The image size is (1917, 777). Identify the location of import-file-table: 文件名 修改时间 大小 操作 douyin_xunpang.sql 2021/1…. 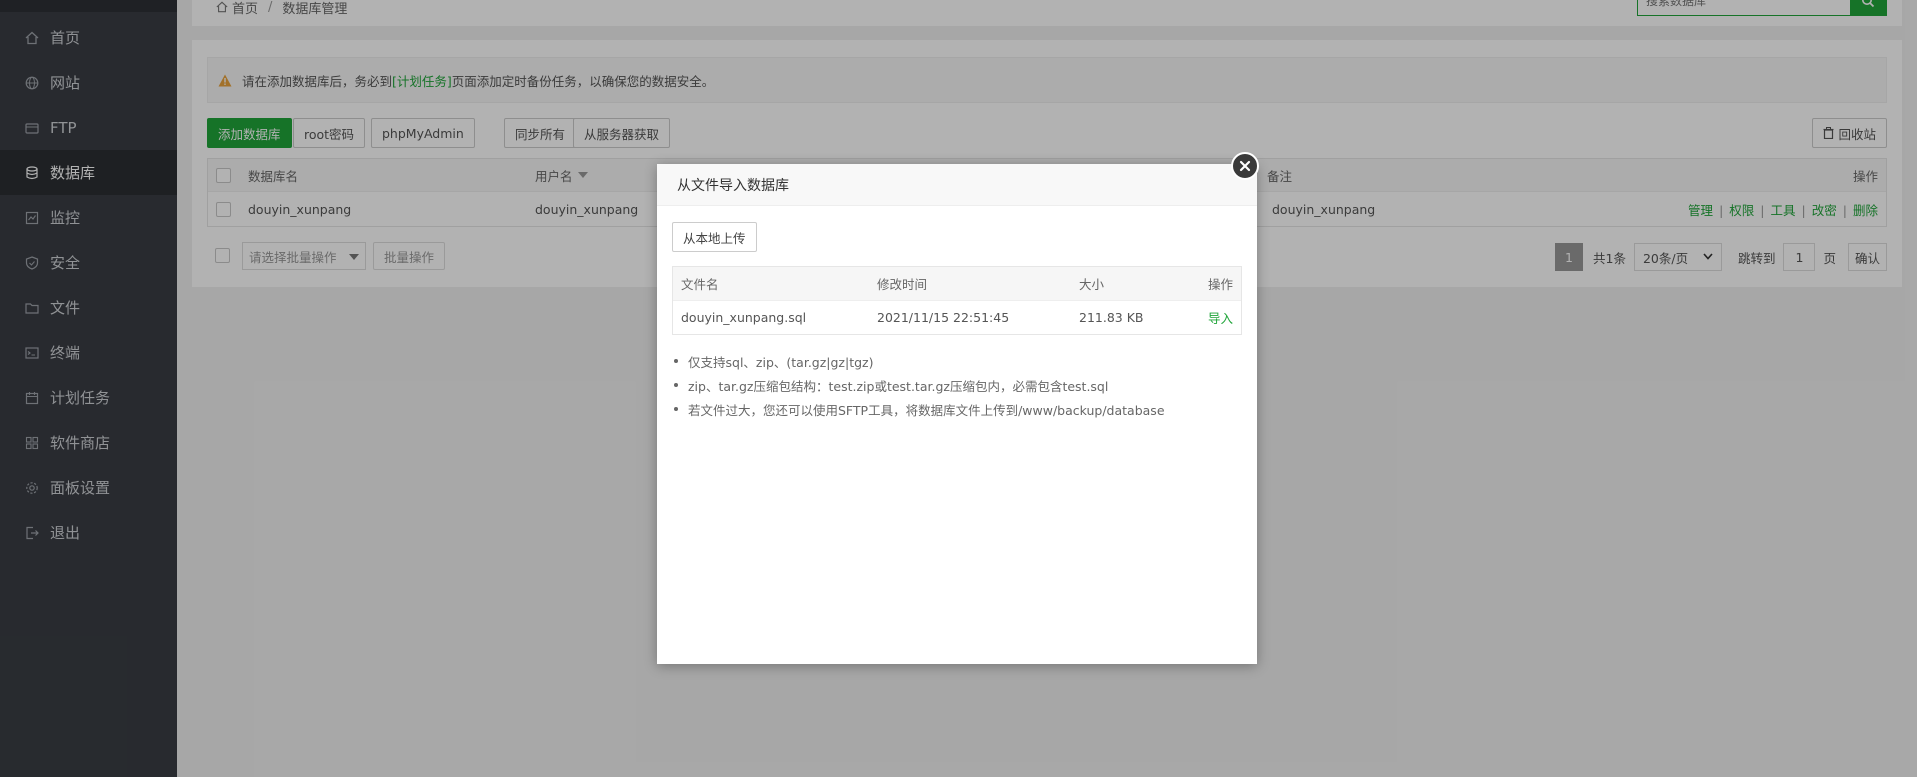
(957, 300).